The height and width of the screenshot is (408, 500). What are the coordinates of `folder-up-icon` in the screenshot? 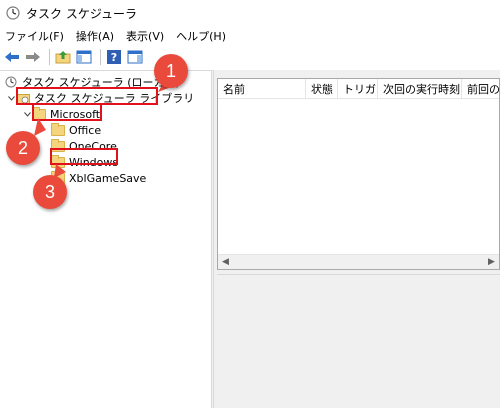 It's located at (63, 57).